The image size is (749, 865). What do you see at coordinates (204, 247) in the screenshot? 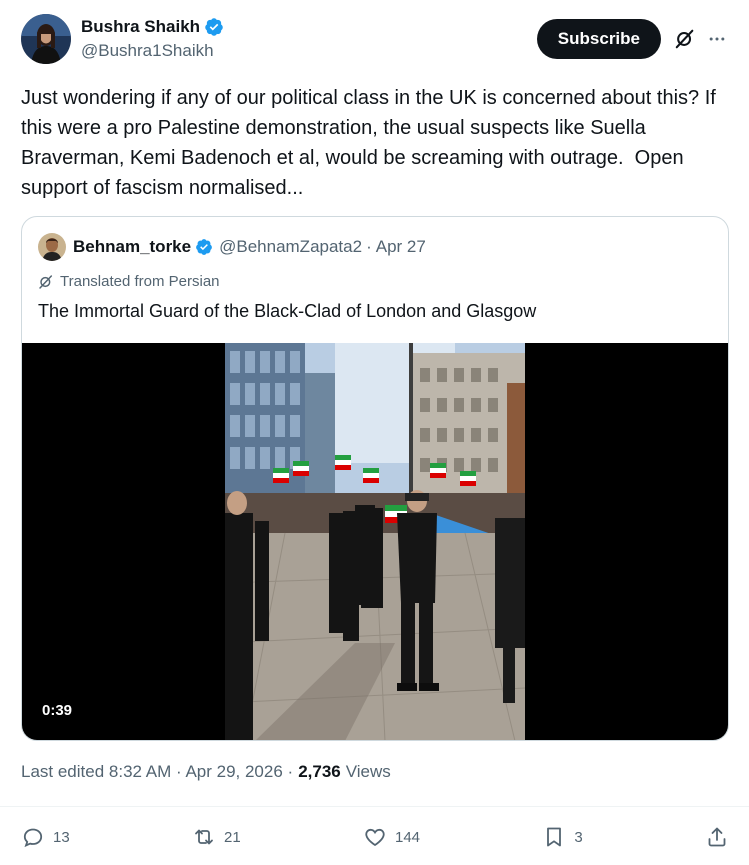
I see `quoted-verified-badge-icon` at bounding box center [204, 247].